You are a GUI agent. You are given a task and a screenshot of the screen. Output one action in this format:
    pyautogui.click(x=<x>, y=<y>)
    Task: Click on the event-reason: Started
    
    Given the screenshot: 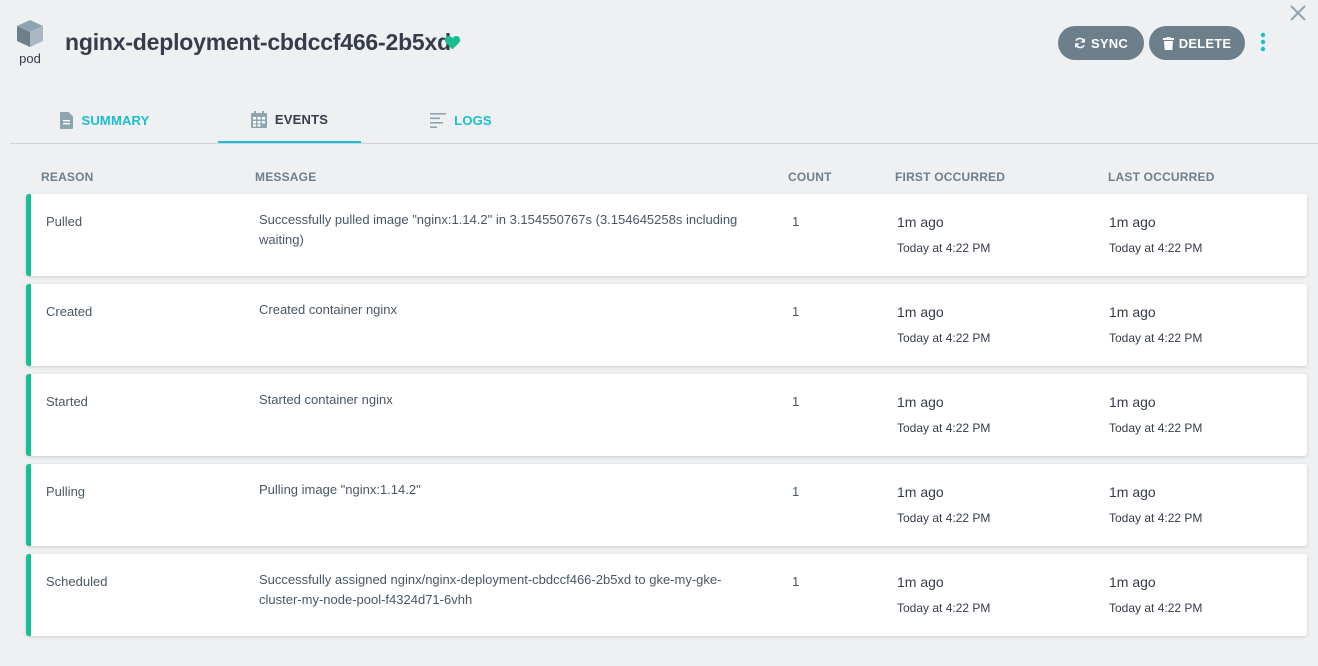 What is the action you would take?
    pyautogui.click(x=67, y=401)
    